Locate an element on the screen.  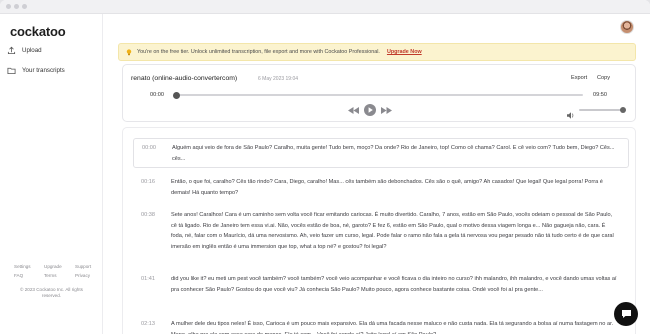
sidebar-item-label: Upload is located at coordinates (32, 50).